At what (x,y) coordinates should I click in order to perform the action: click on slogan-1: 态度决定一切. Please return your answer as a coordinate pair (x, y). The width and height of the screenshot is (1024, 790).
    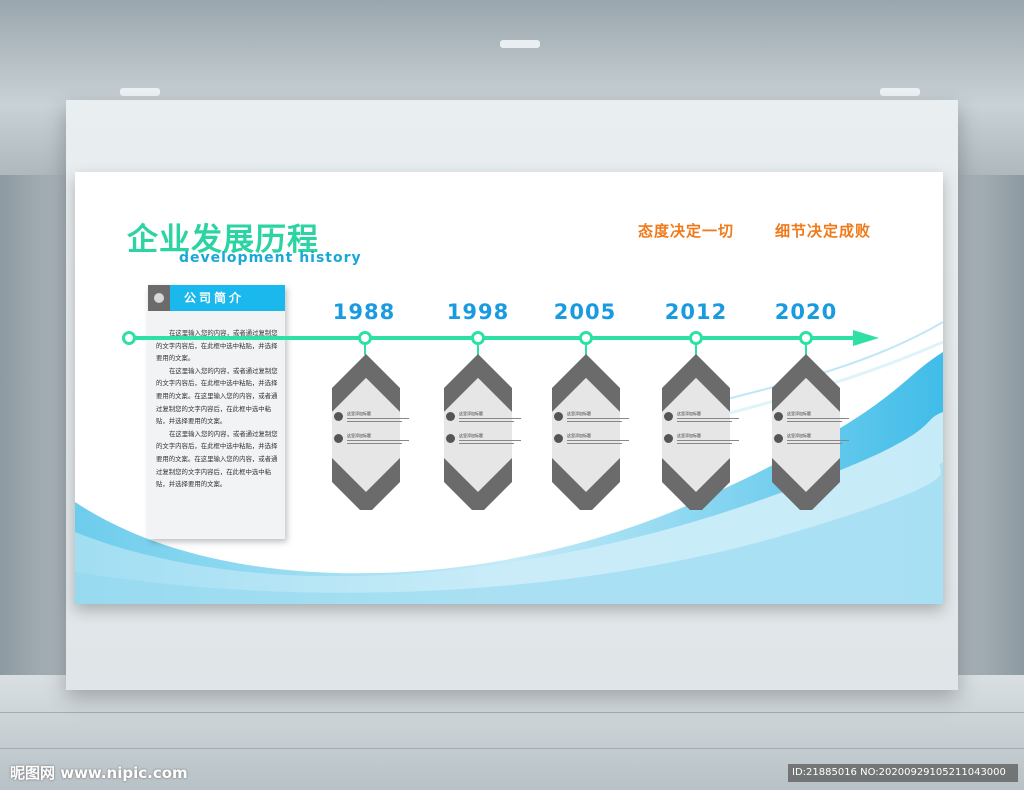
    Looking at the image, I should click on (686, 231).